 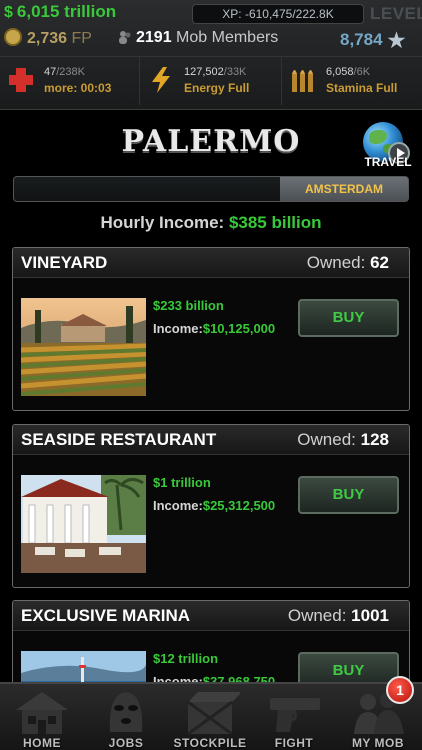 I want to click on city-progress-bar: AMSTERDAM, so click(x=211, y=189).